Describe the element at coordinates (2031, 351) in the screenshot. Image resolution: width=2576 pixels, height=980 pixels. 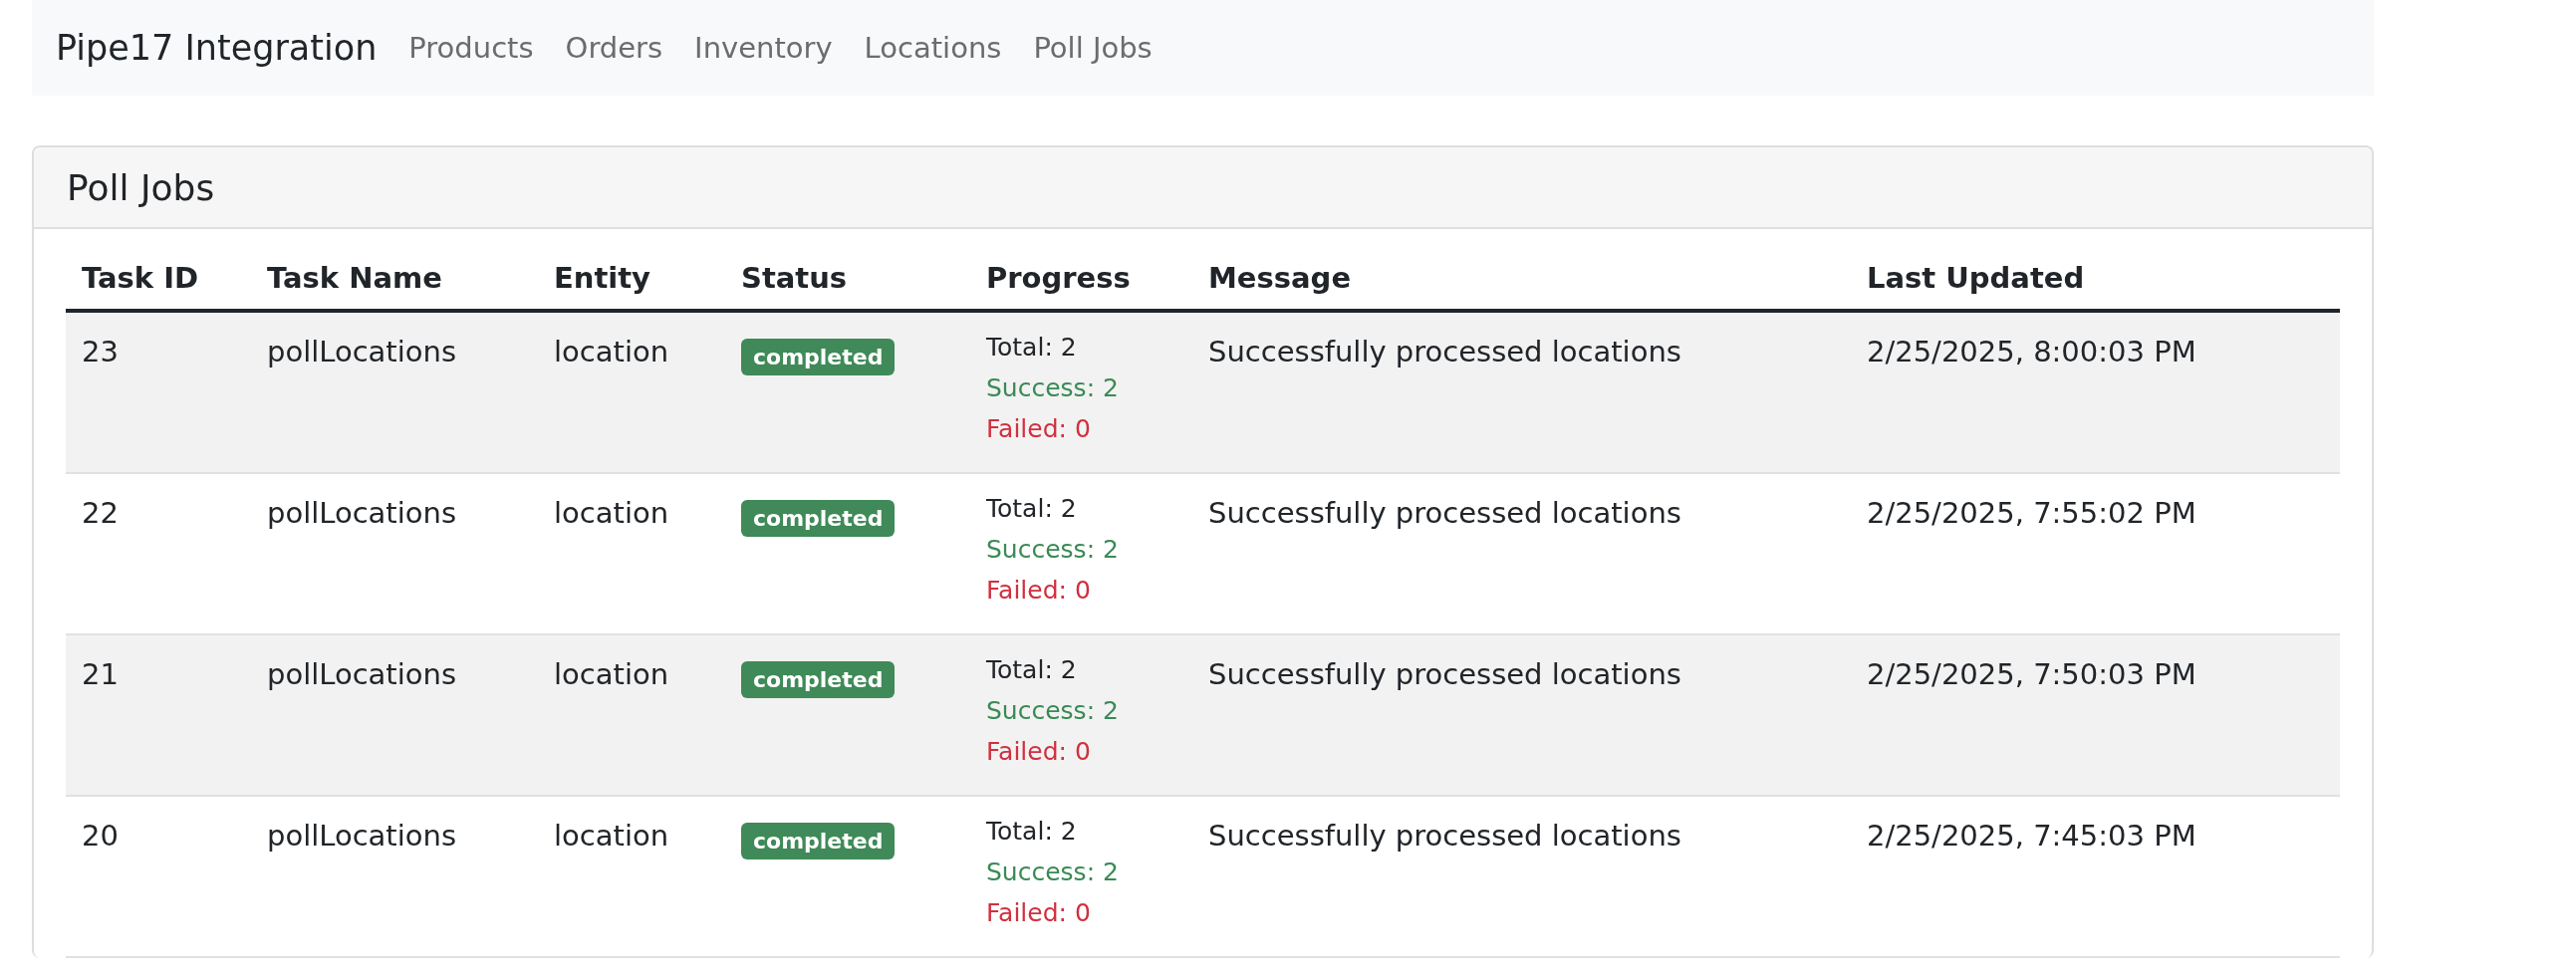
I see `table-cell: 2/25/2025, 8:00:03 PM` at that location.